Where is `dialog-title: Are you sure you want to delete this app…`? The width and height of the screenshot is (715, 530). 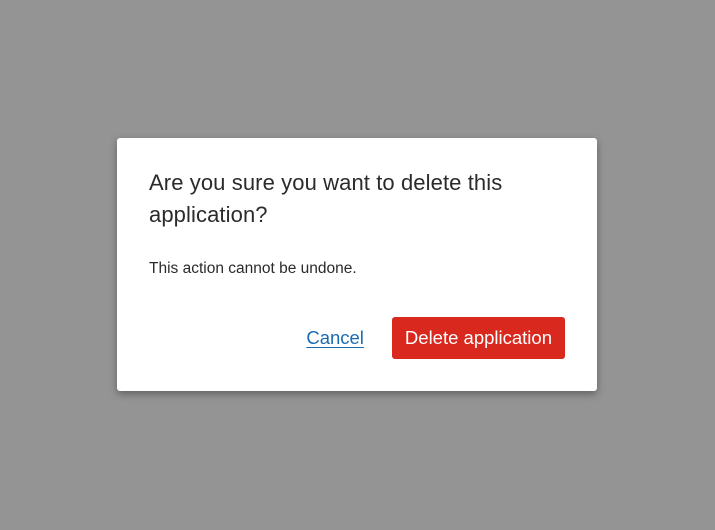 dialog-title: Are you sure you want to delete this app… is located at coordinates (326, 198).